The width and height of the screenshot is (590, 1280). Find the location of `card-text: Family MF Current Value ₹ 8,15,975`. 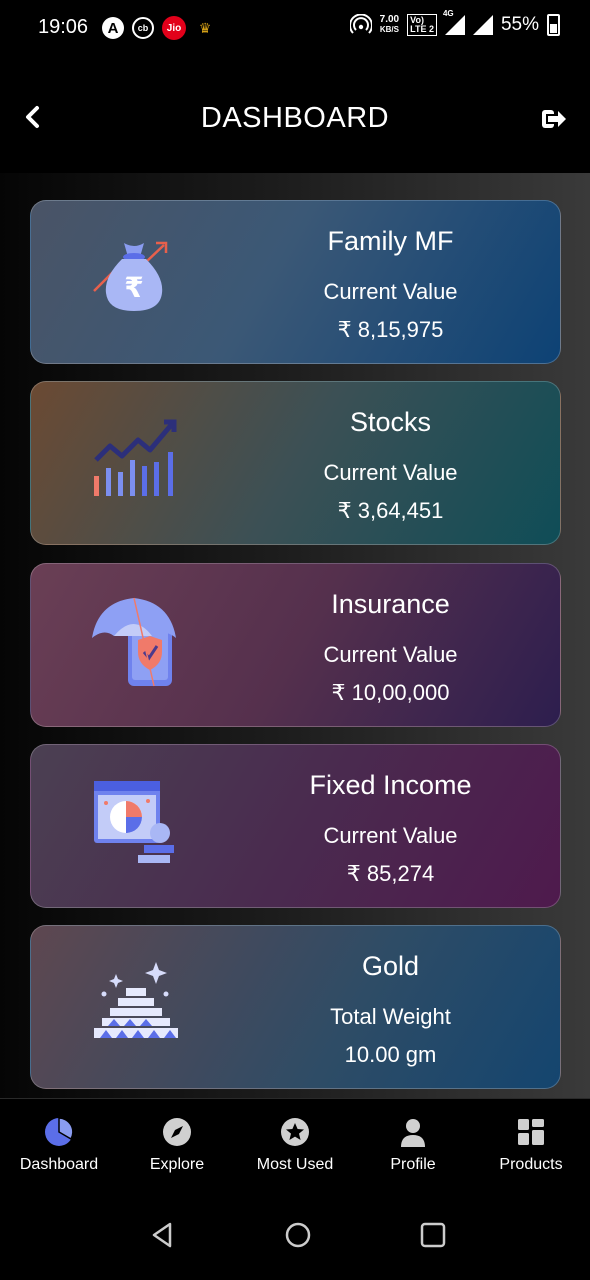

card-text: Family MF Current Value ₹ 8,15,975 is located at coordinates (390, 282).